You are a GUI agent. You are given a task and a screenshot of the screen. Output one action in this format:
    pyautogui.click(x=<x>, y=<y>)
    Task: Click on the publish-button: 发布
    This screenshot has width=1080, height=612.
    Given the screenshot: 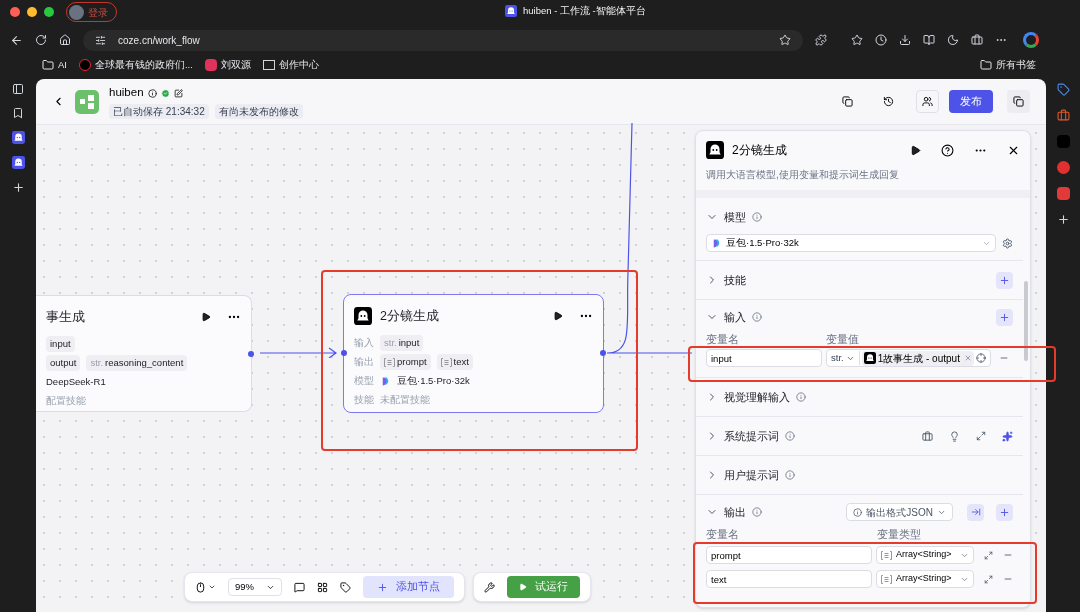 What is the action you would take?
    pyautogui.click(x=971, y=101)
    